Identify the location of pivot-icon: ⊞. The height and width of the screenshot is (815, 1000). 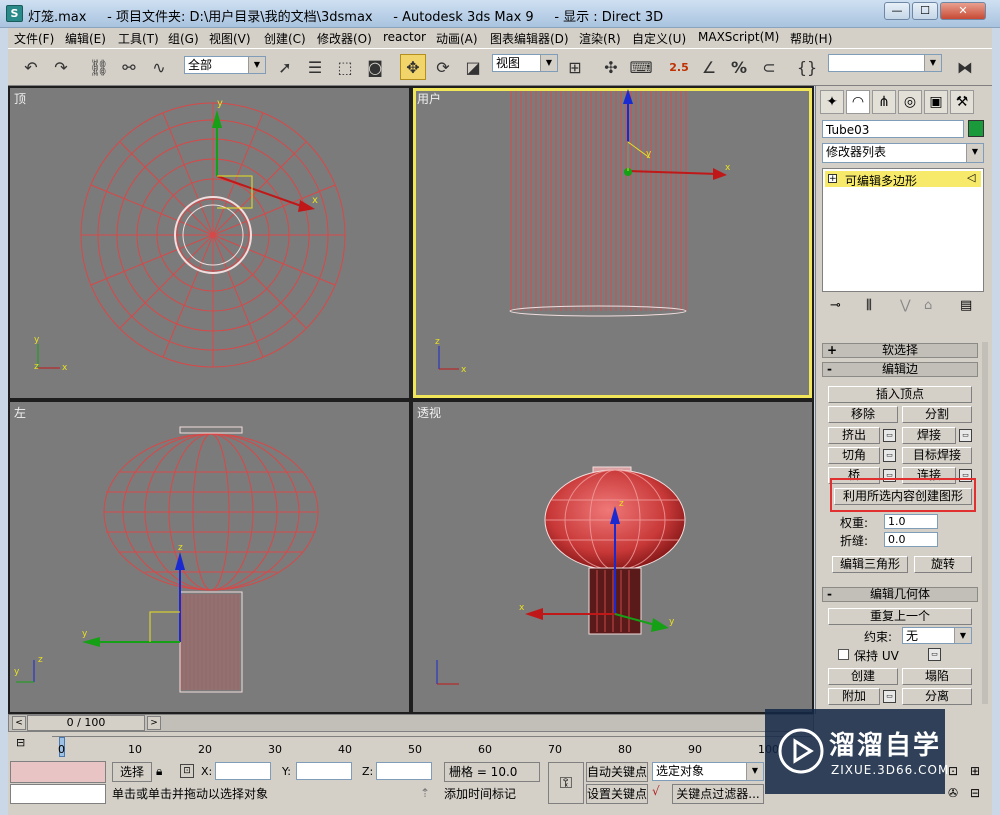
(575, 67).